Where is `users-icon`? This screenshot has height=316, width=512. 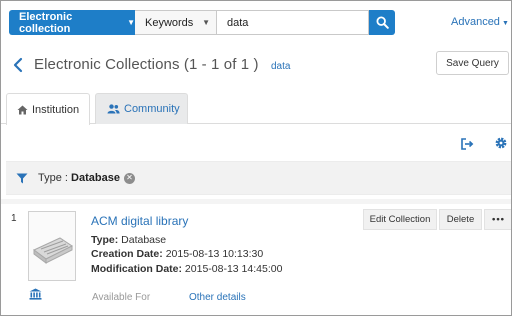 users-icon is located at coordinates (113, 109).